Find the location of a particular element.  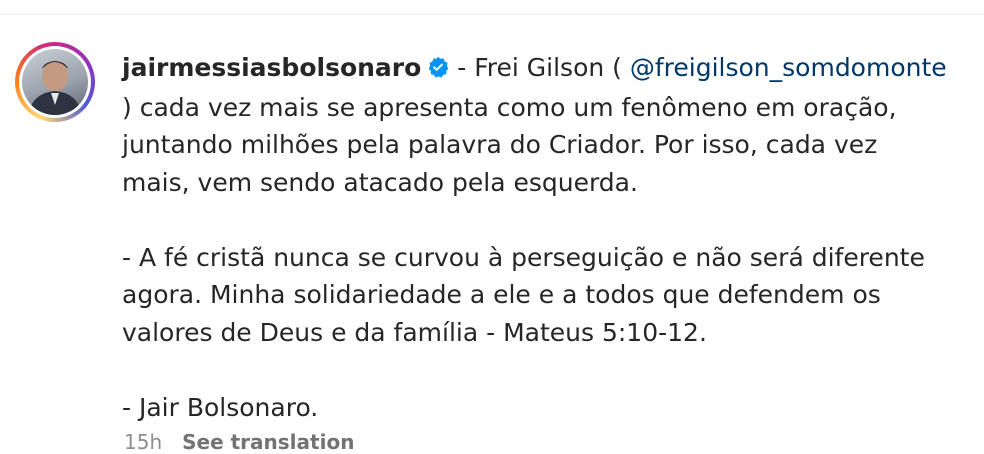

avatar-ring-gap is located at coordinates (55, 82).